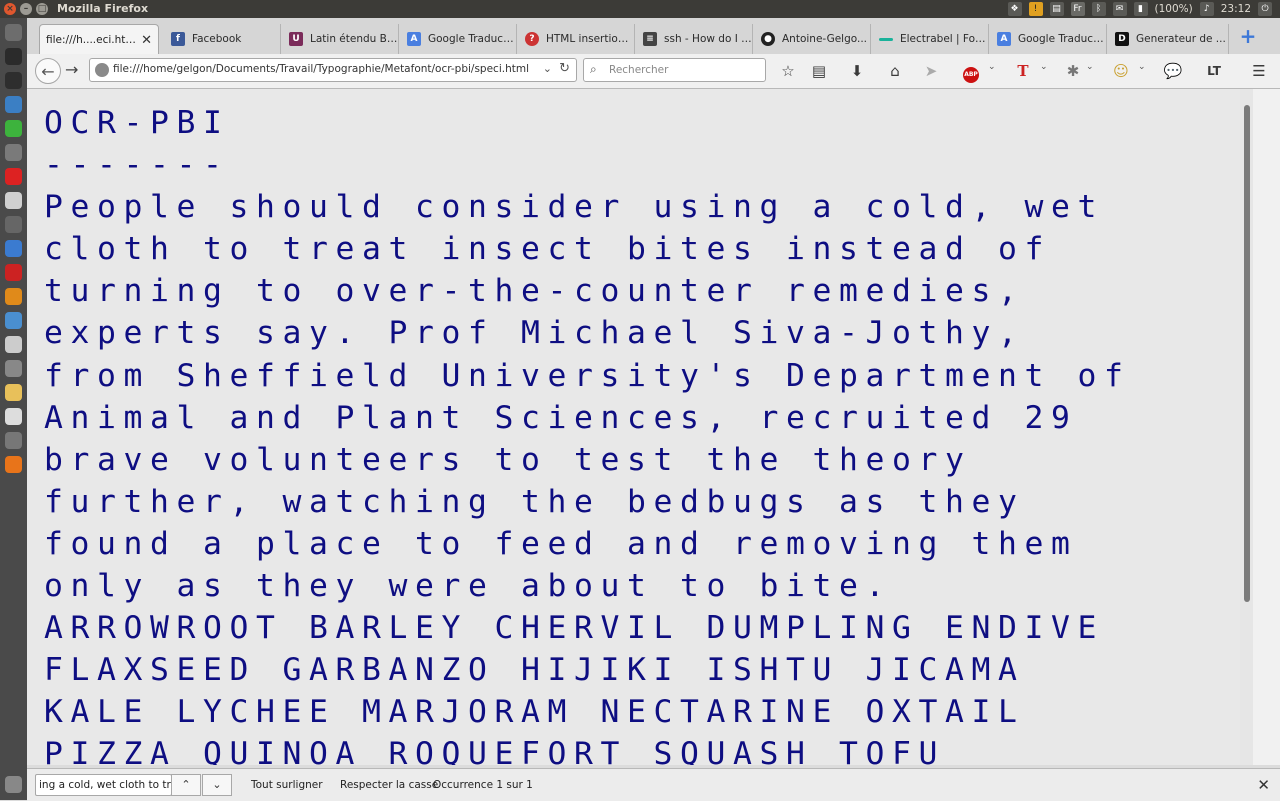 This screenshot has width=1280, height=801. I want to click on battery-icon: ▮, so click(1140, 9).